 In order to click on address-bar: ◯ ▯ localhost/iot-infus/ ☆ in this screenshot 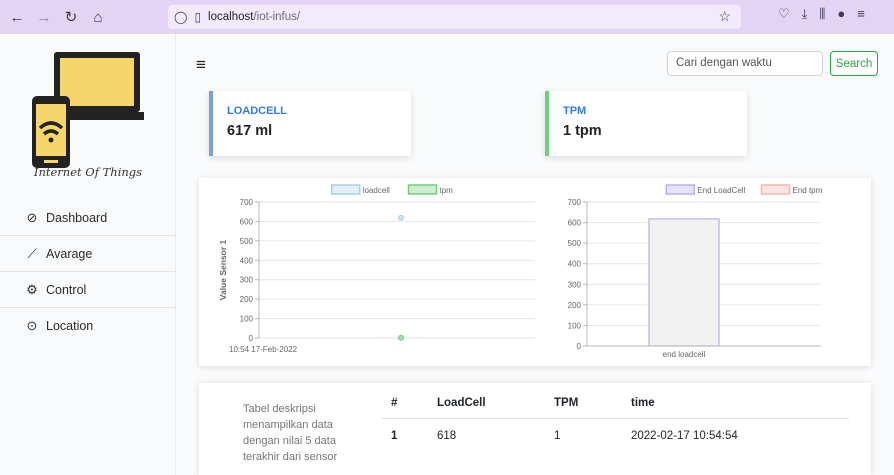, I will do `click(454, 17)`.